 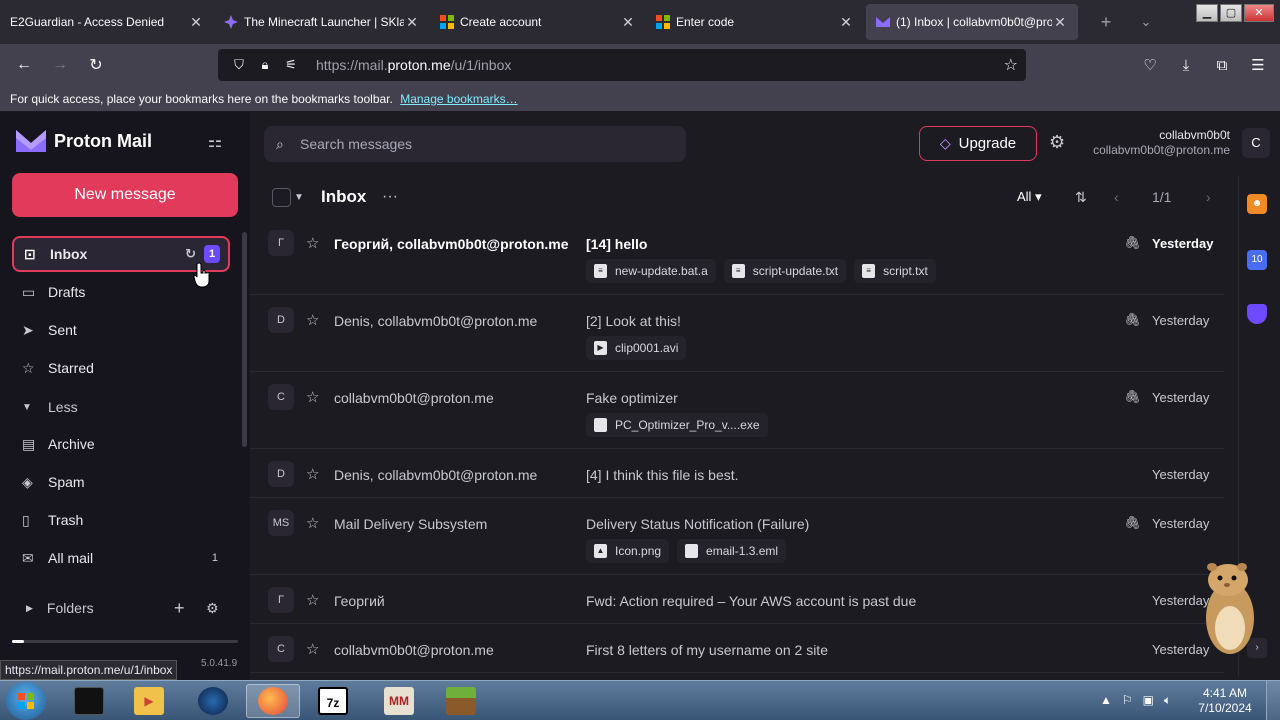 I want to click on taskbar-media-player: ▶, so click(x=149, y=701).